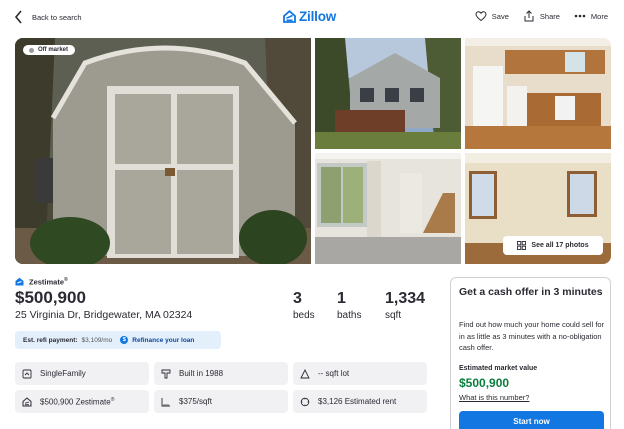  What do you see at coordinates (18, 17) in the screenshot?
I see `chevron-left-icon` at bounding box center [18, 17].